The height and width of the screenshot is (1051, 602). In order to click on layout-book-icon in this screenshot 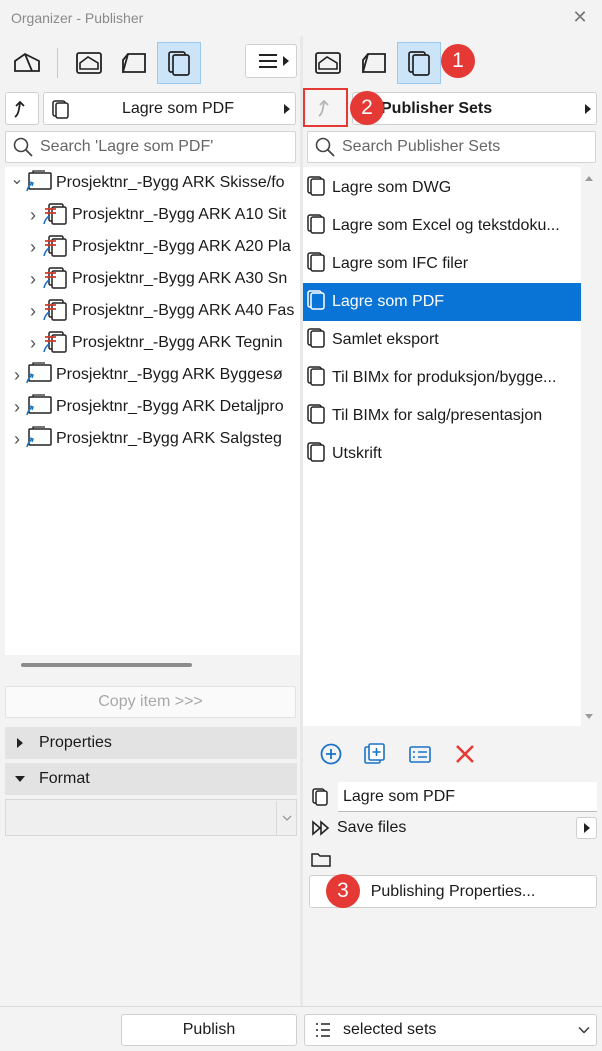, I will do `click(134, 63)`.